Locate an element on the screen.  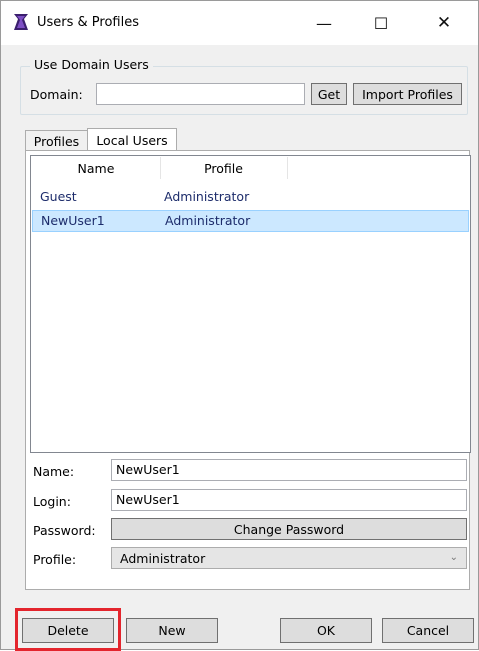
domain-input is located at coordinates (200, 94).